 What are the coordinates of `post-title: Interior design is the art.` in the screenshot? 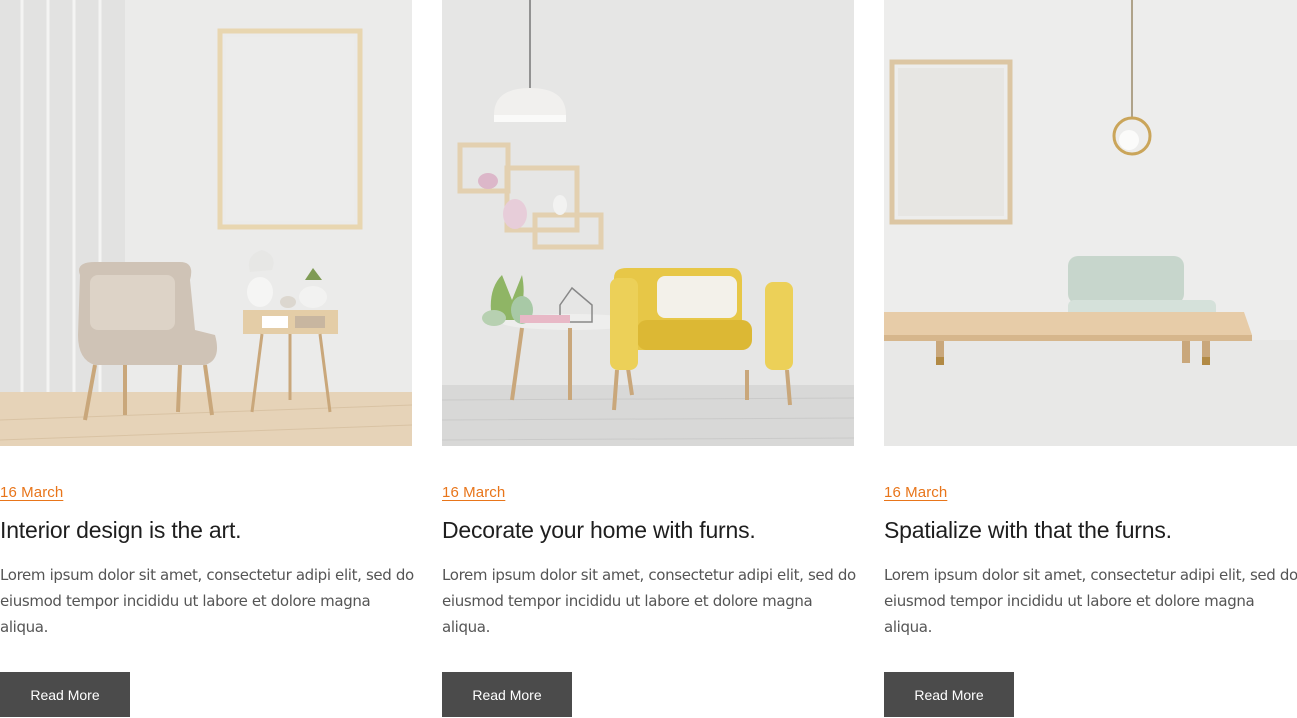 It's located at (210, 530).